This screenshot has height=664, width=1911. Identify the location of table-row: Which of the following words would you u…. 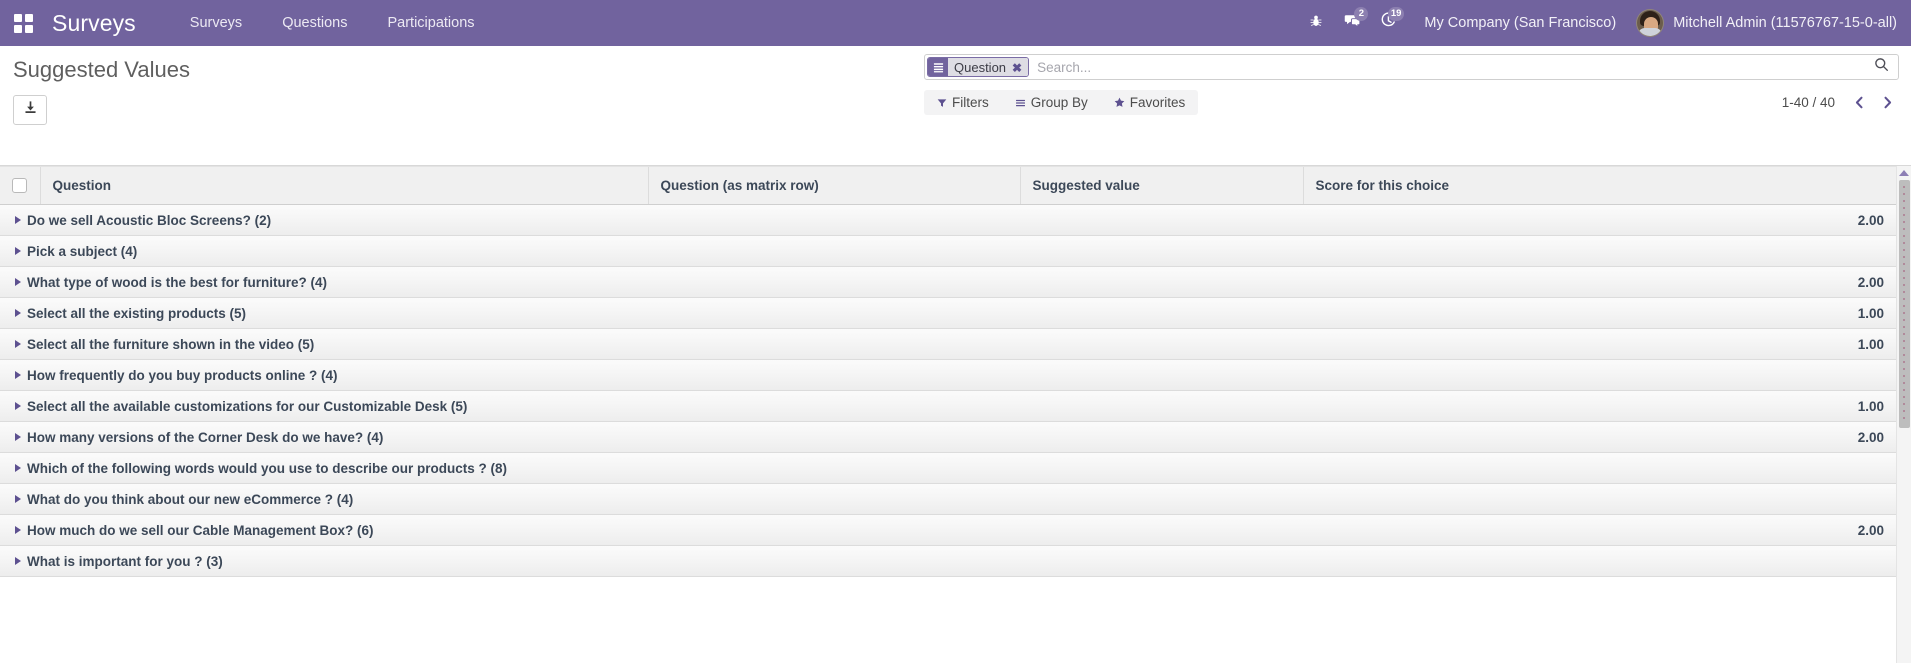
(948, 468).